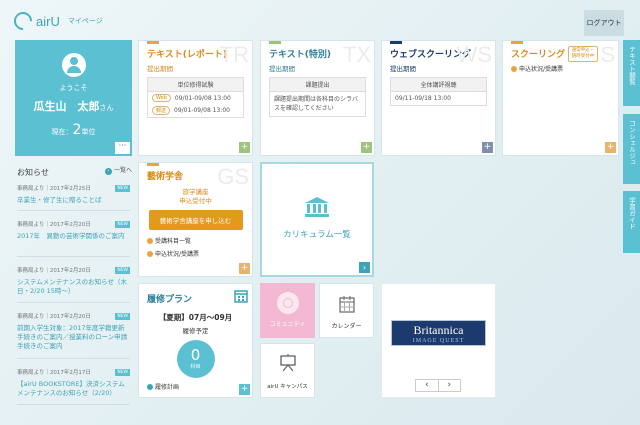 This screenshot has width=640, height=425. I want to click on carousel-next-button: ›, so click(450, 385).